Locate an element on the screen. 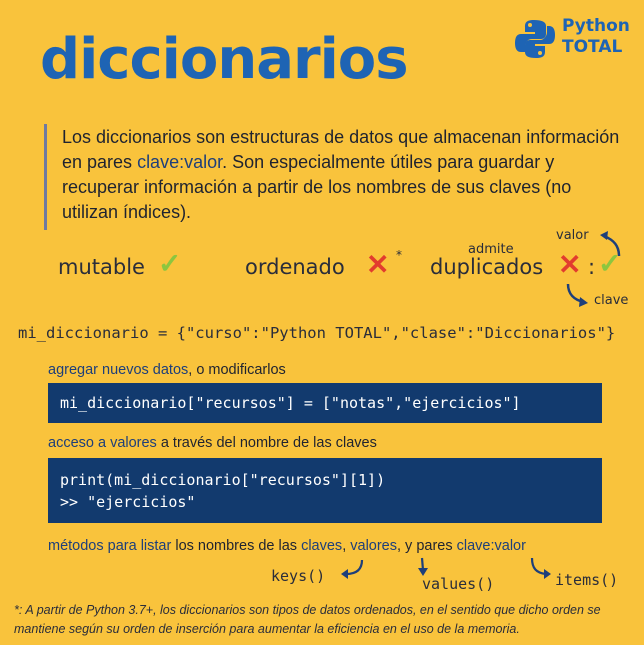 The height and width of the screenshot is (645, 644). arrow-up-icon is located at coordinates (610, 244).